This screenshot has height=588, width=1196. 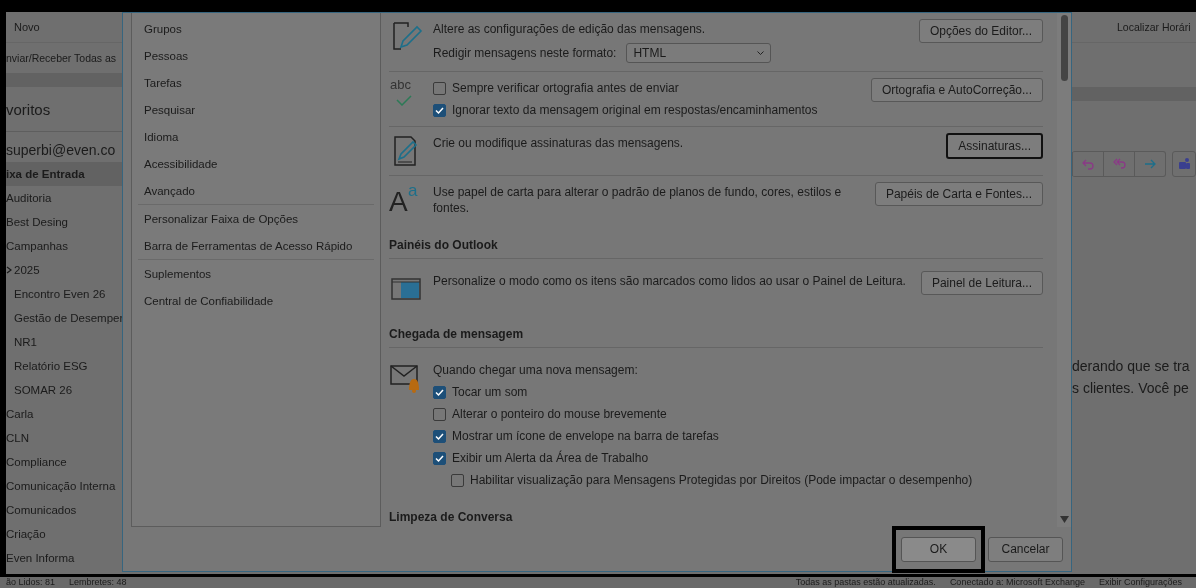 I want to click on folder-item: Auditoria, so click(x=64, y=198).